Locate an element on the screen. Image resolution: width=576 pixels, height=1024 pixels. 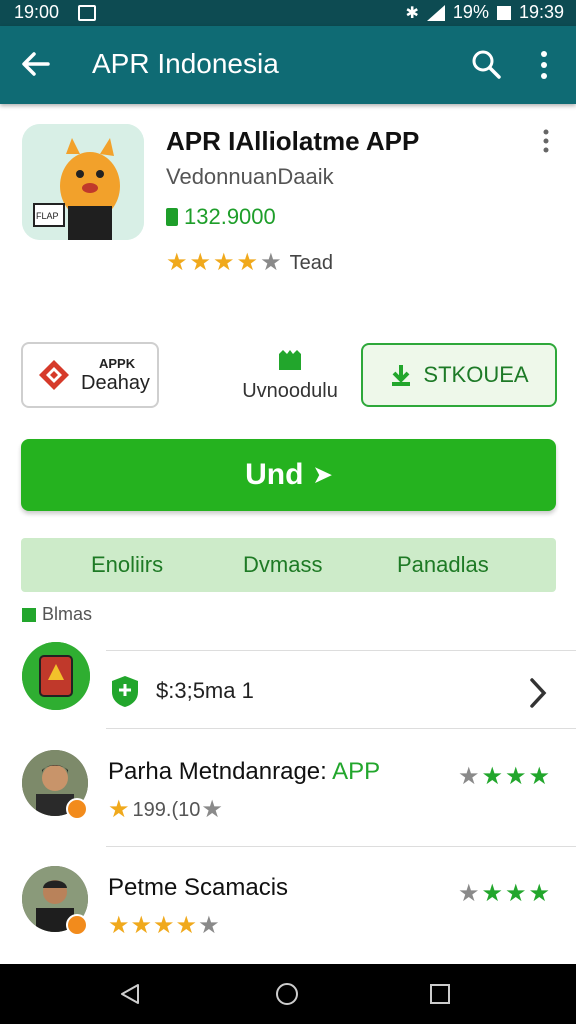
apk-logo-icon is located at coordinates (54, 375).